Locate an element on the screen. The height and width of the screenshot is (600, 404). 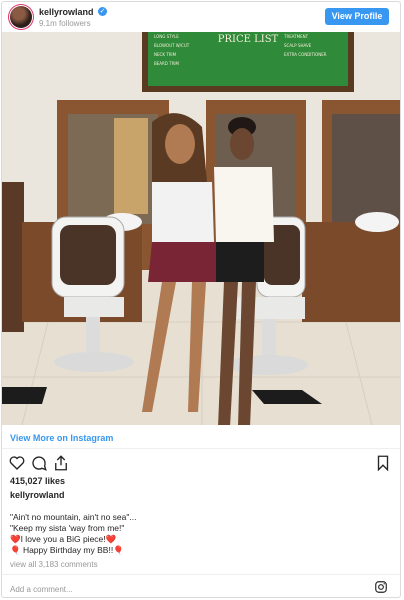
sign-item: EXTRA CONDITIONER is located at coordinates (305, 54).